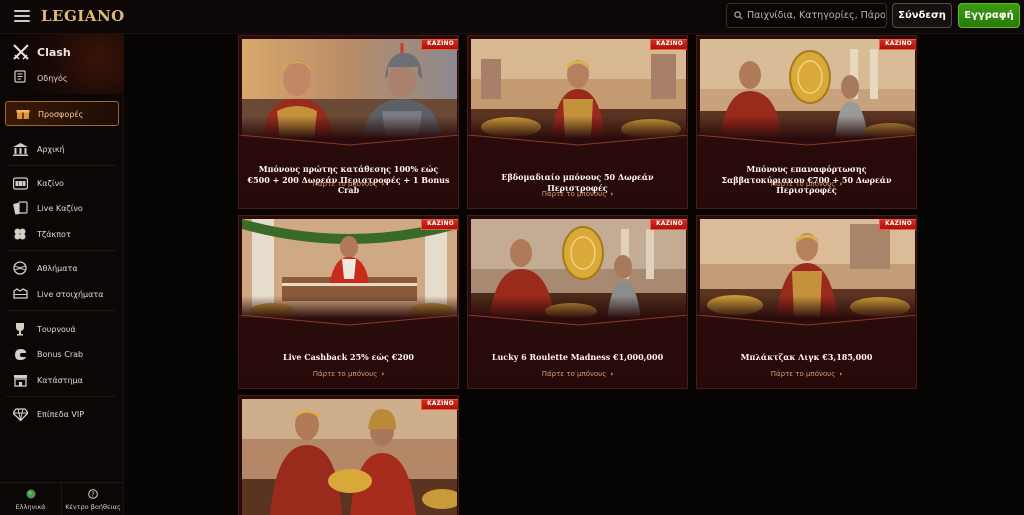  I want to click on promo-image, so click(349, 457).